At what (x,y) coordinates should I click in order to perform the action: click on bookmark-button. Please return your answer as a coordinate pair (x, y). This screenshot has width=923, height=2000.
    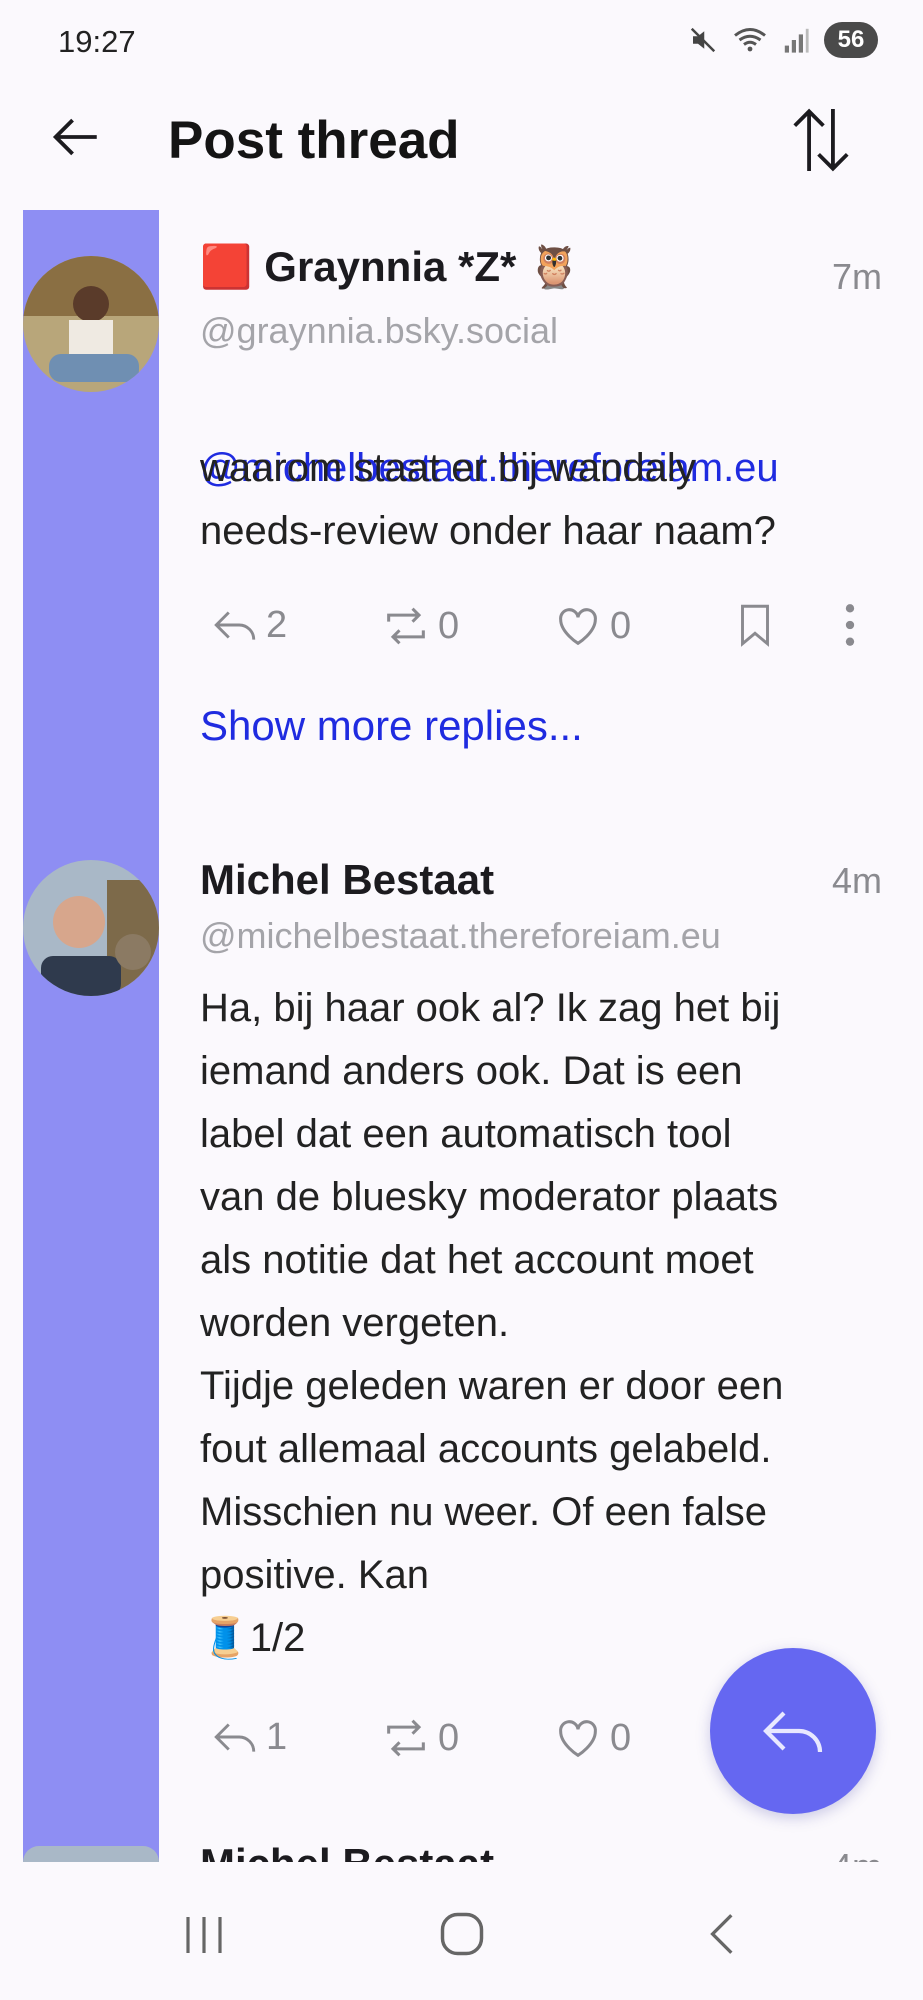
    Looking at the image, I should click on (755, 625).